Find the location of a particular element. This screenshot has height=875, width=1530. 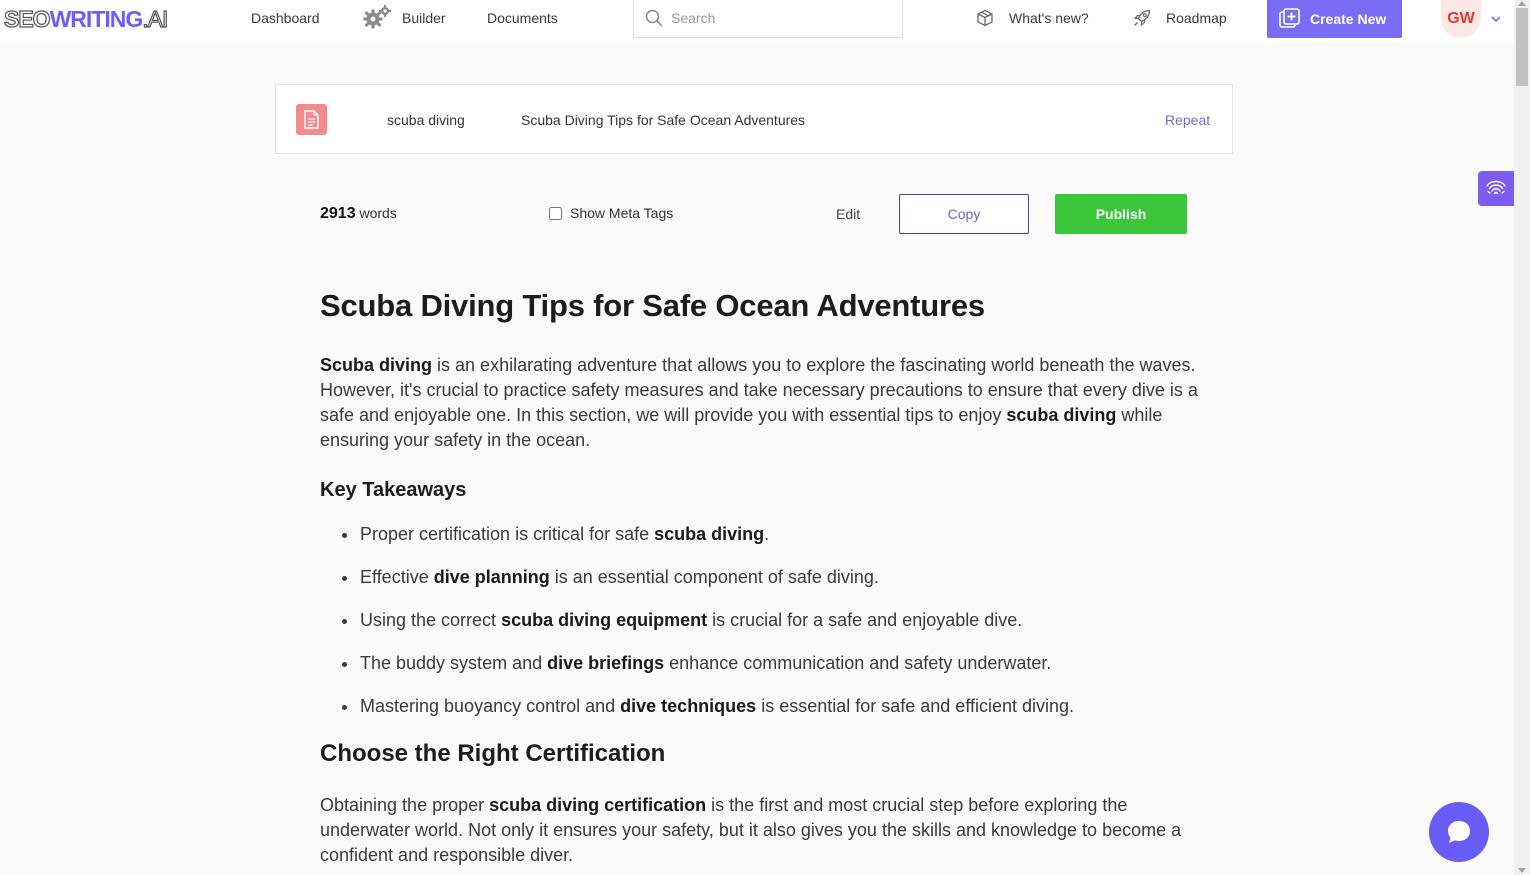

document-keyword: scuba diving is located at coordinates (426, 120).